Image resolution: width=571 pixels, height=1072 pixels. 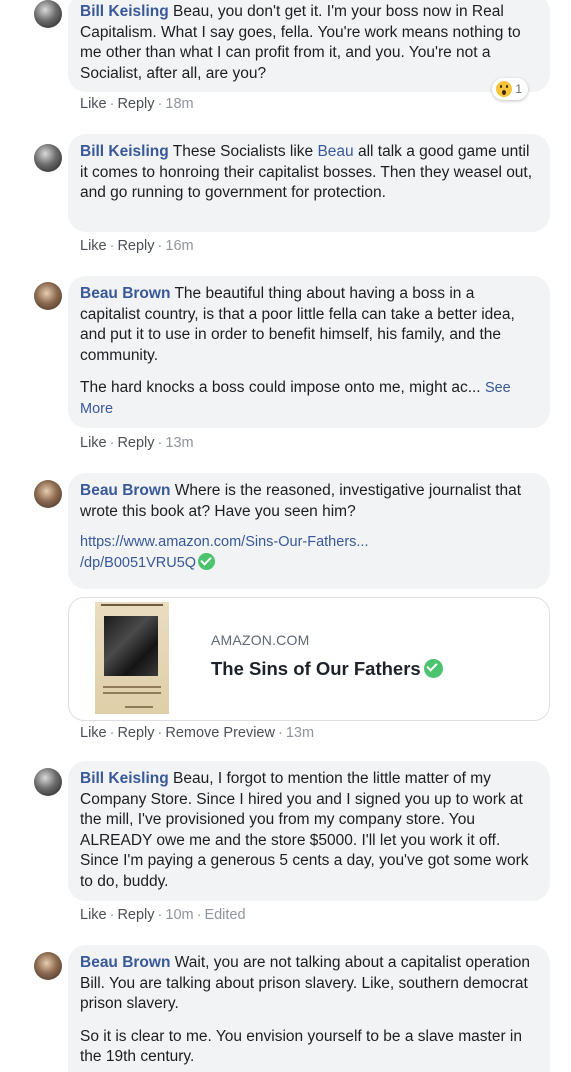 I want to click on comment-actions: Like · Reply · 10m · Edited, so click(x=163, y=915).